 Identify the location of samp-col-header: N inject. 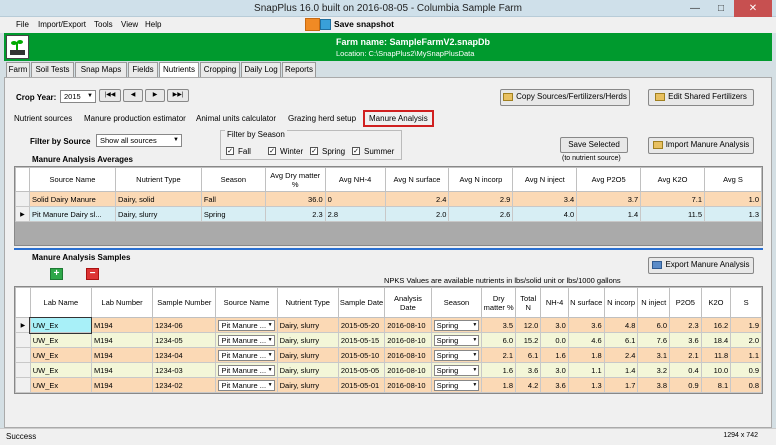
(654, 302).